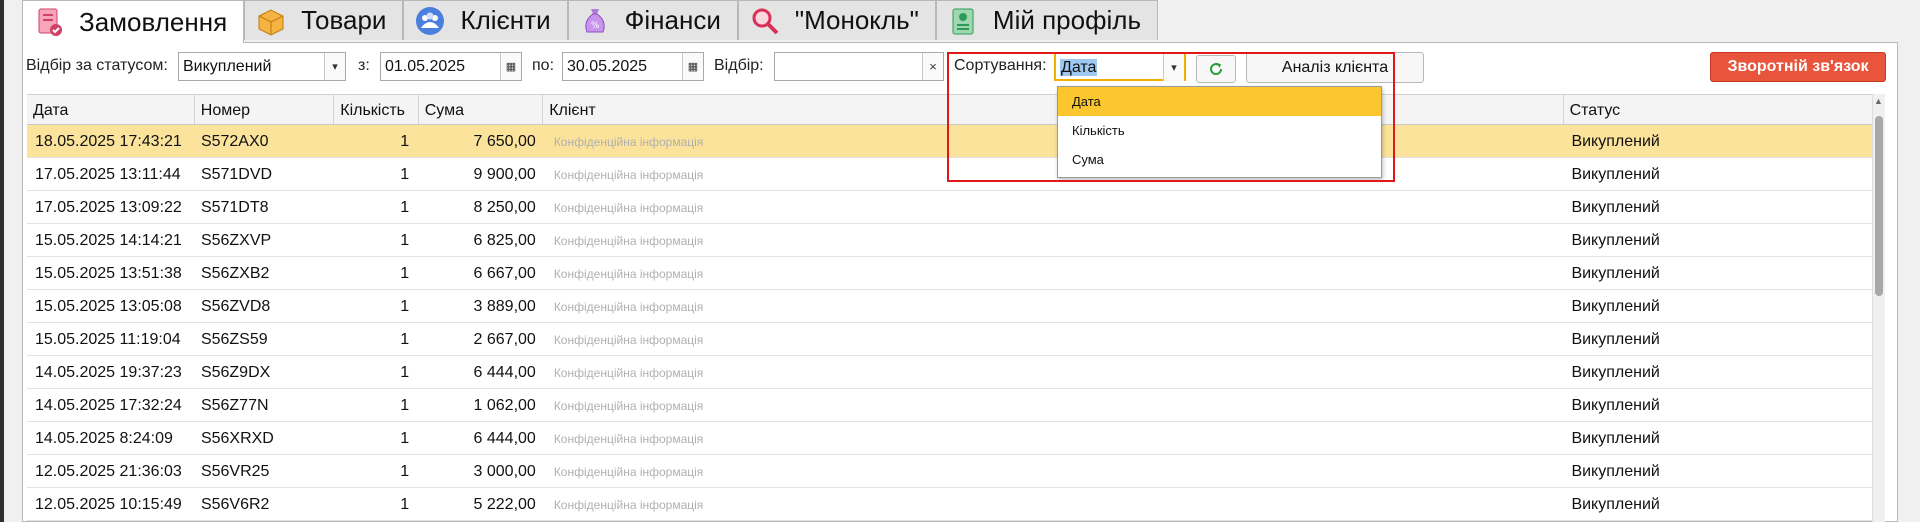 This screenshot has width=1920, height=522. What do you see at coordinates (543, 65) in the screenshot?
I see `date-to-label: по:` at bounding box center [543, 65].